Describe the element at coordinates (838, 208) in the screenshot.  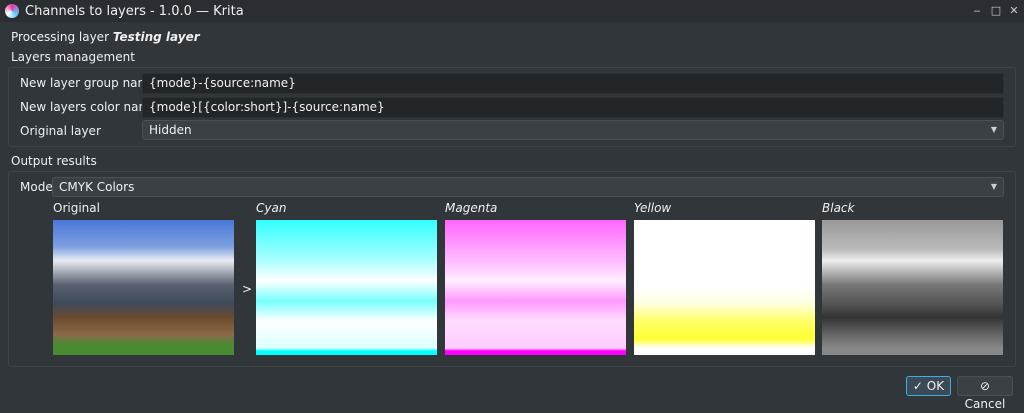
I see `black-caption: Black` at that location.